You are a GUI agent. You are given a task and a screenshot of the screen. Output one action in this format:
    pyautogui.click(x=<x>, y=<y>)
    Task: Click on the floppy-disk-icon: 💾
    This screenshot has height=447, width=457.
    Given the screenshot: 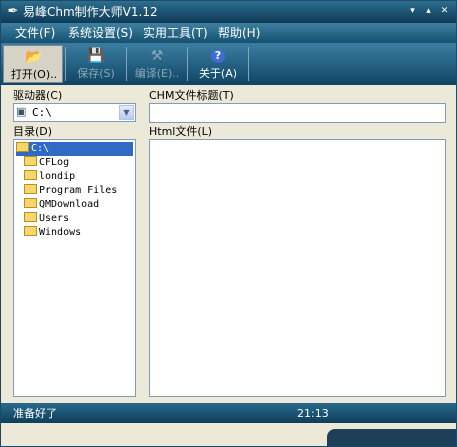 What is the action you would take?
    pyautogui.click(x=96, y=56)
    